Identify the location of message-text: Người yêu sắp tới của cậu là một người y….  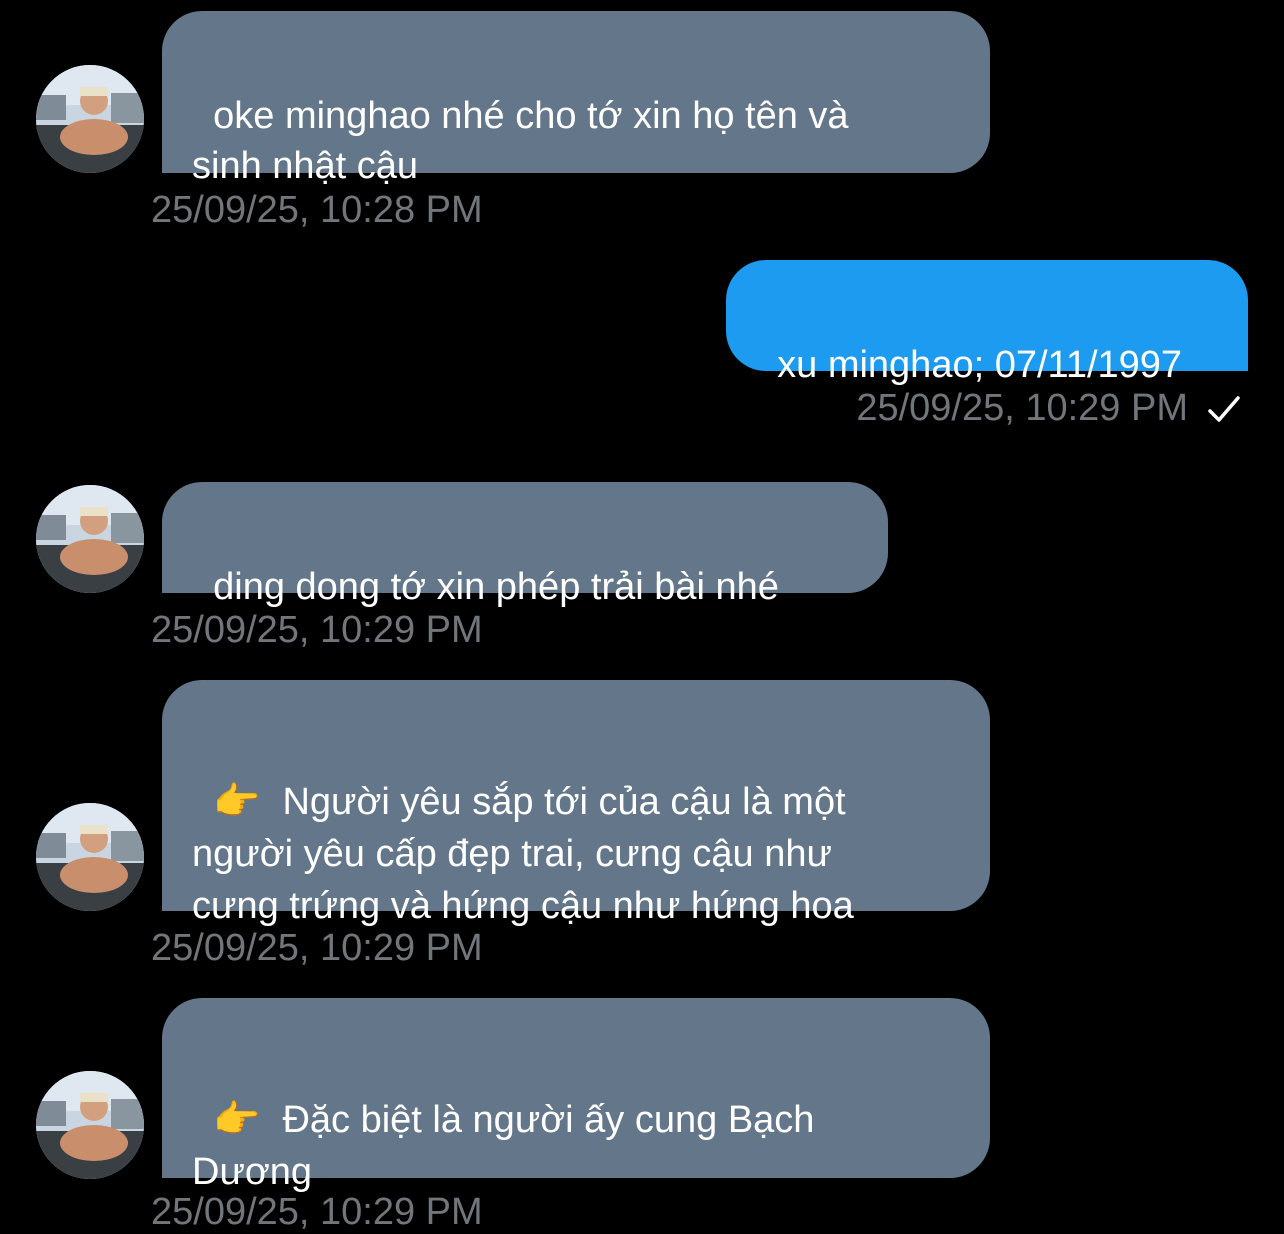
(523, 854).